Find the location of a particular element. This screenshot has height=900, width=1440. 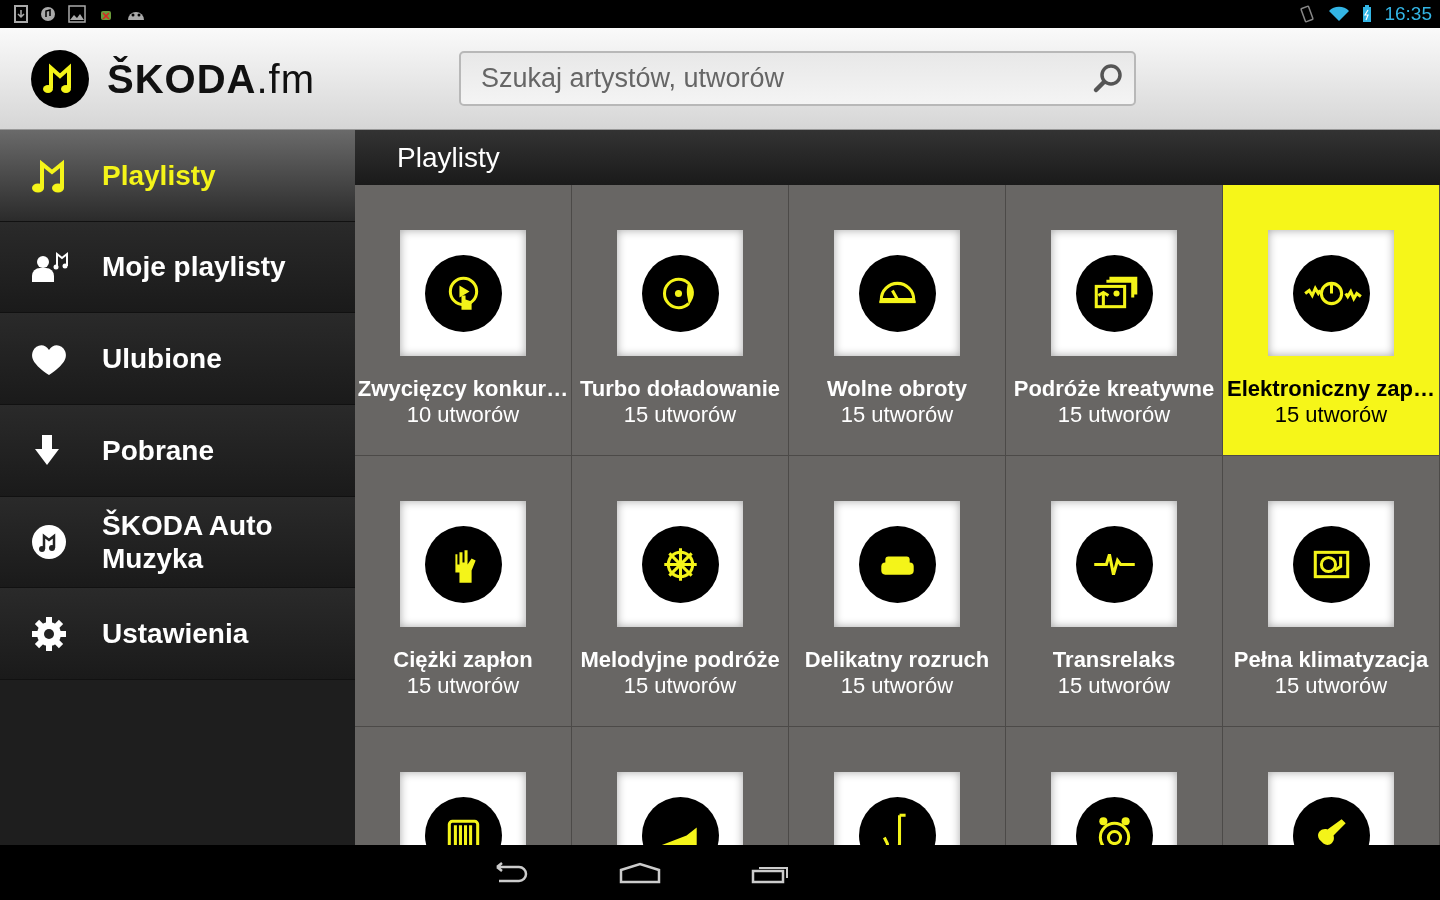

sidebar-item: Ustawienia is located at coordinates (177, 634).